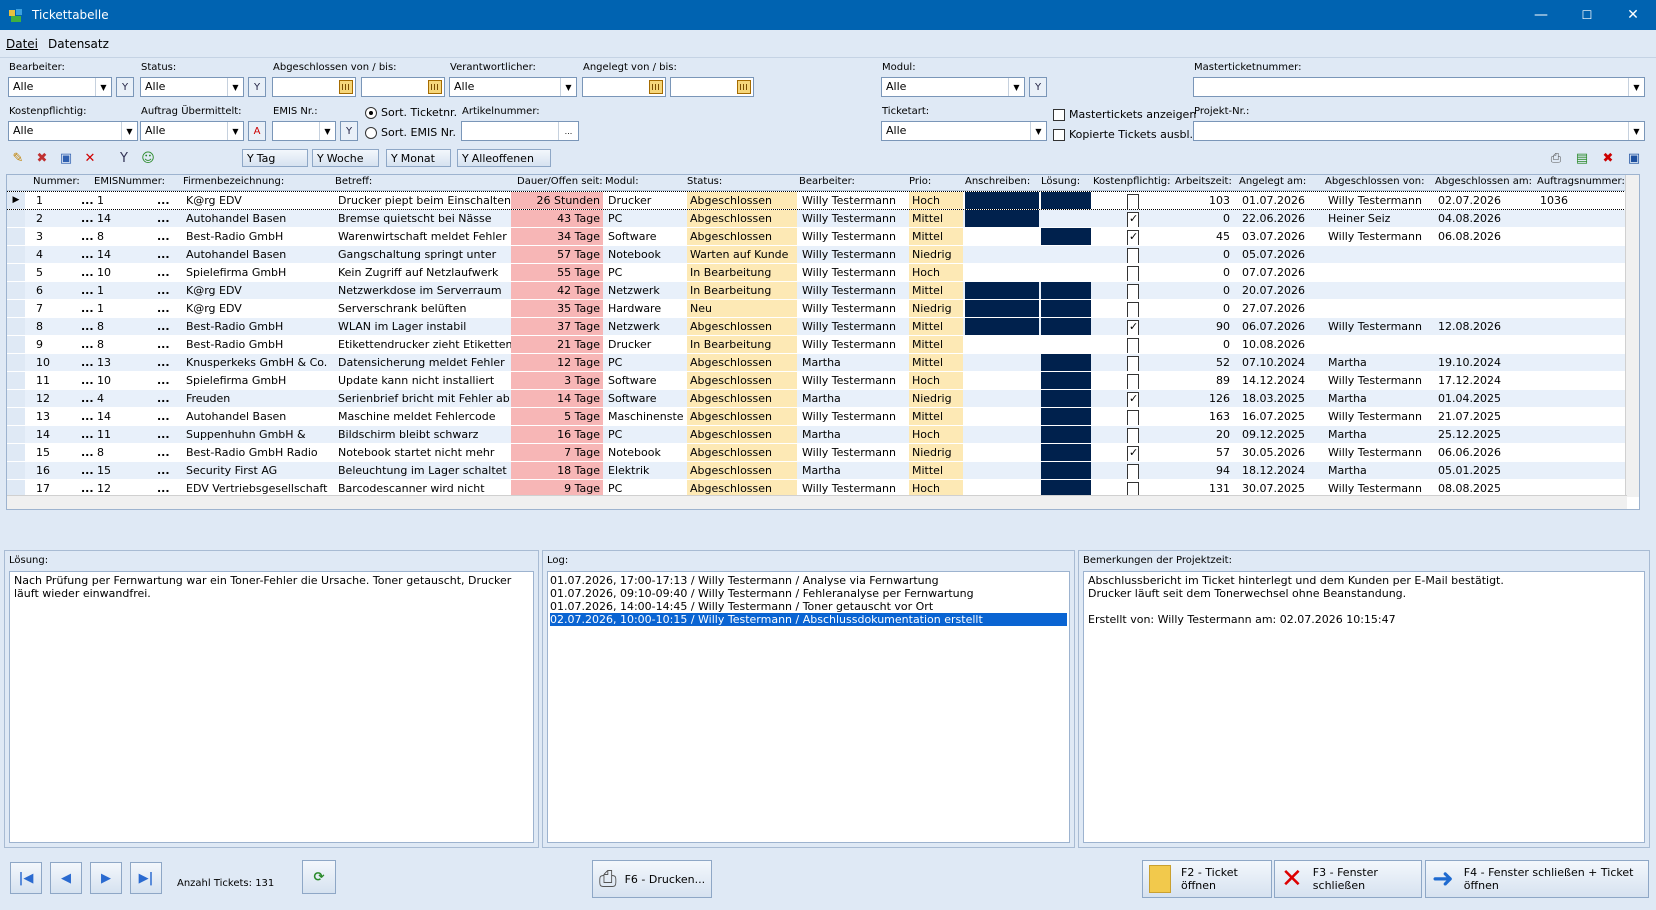 The width and height of the screenshot is (1656, 910). What do you see at coordinates (1379, 218) in the screenshot?
I see `cell-abgvon: Heiner Seiz` at bounding box center [1379, 218].